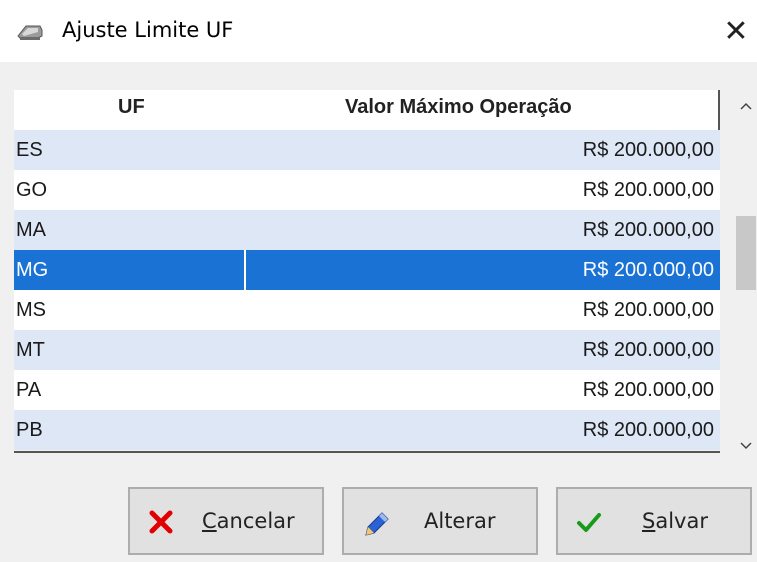 The width and height of the screenshot is (757, 562). I want to click on scrollbar-thumb, so click(746, 253).